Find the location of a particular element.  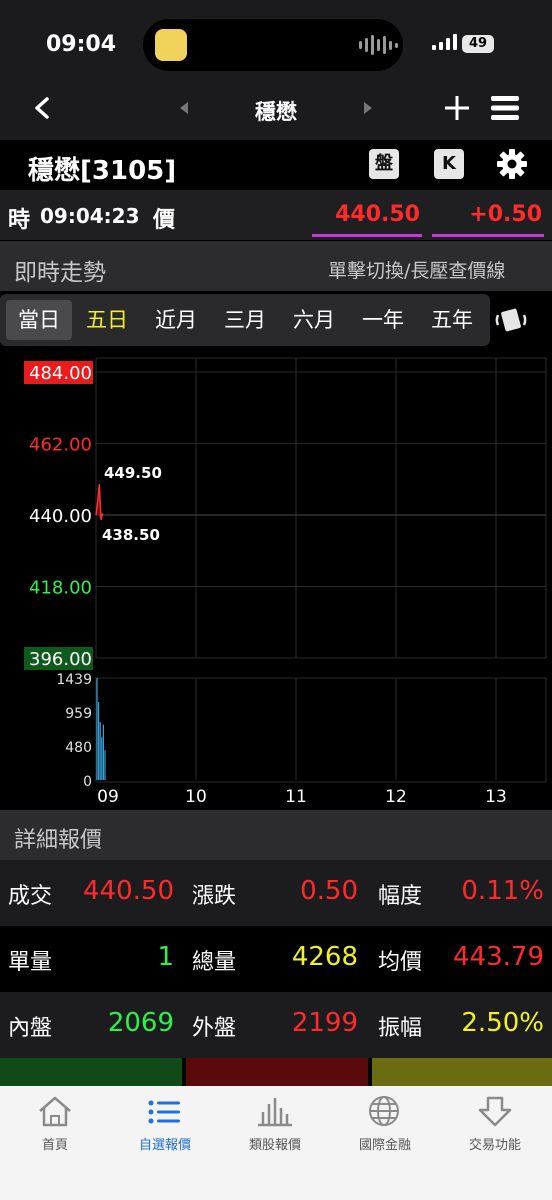

cellular-signal-icon is located at coordinates (444, 42).